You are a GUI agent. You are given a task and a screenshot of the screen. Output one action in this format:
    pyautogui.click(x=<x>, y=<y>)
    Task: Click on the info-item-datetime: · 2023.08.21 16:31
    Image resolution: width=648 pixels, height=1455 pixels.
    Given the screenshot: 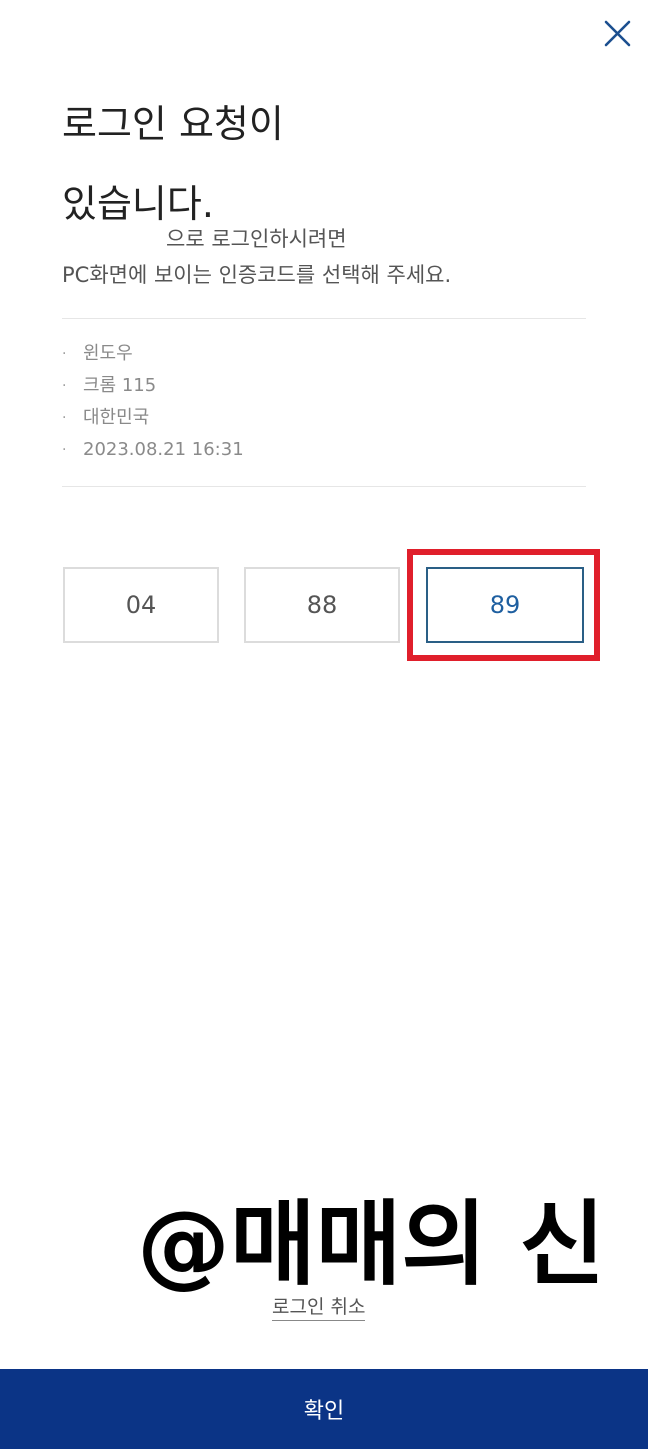 What is the action you would take?
    pyautogui.click(x=153, y=450)
    